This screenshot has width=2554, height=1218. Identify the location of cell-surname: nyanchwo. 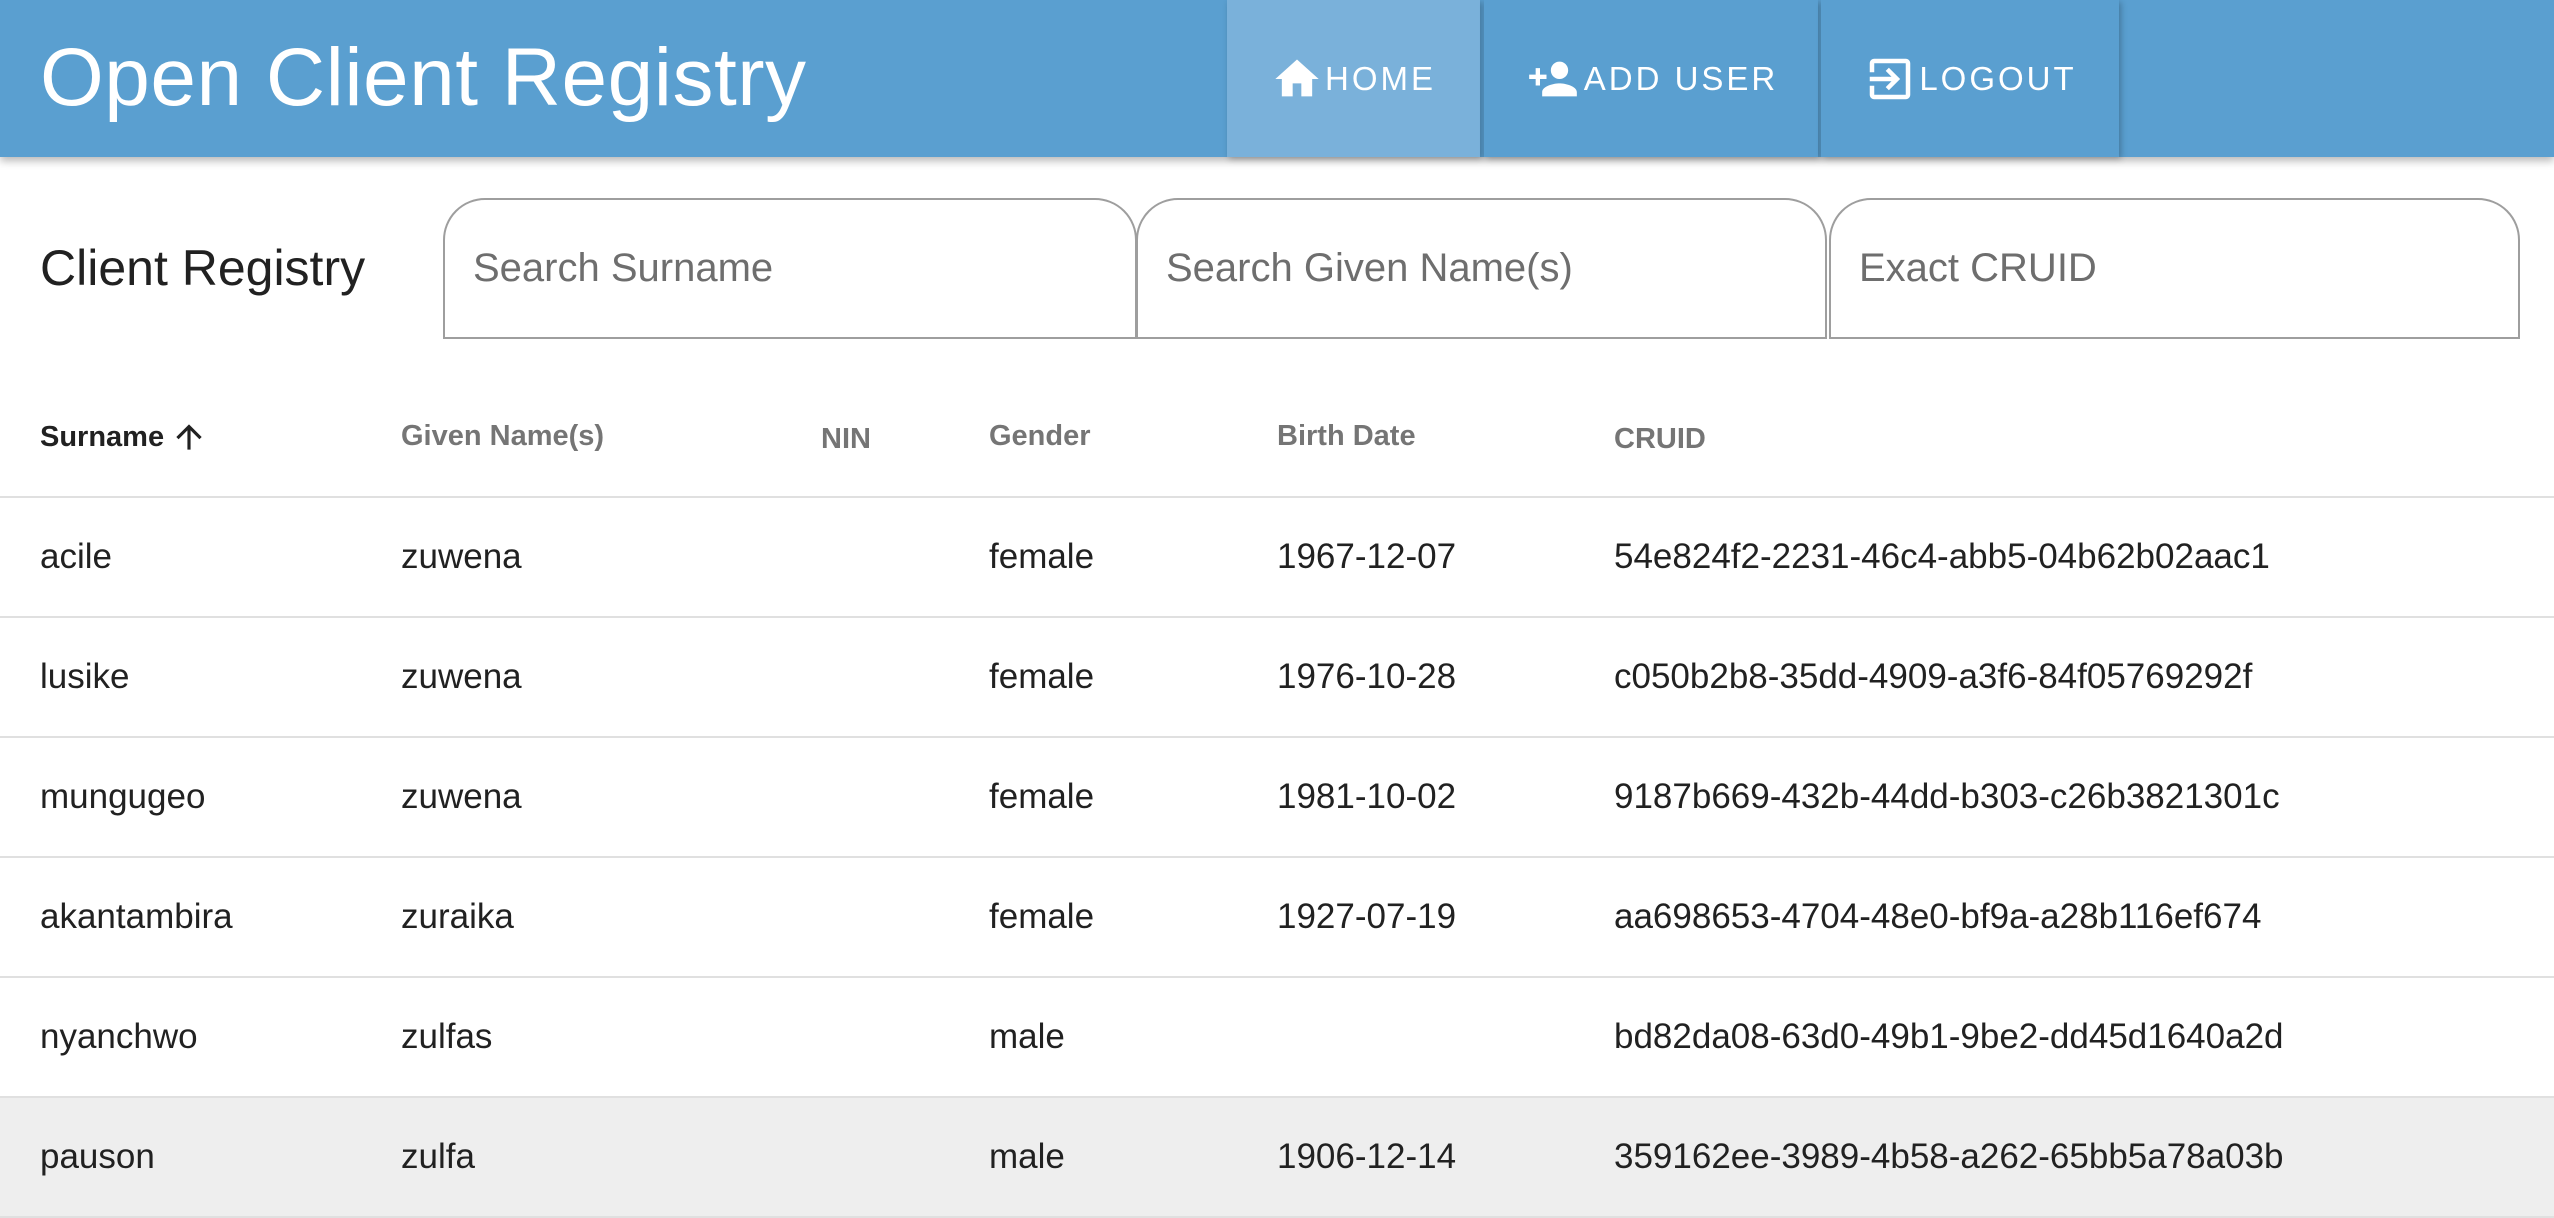
(119, 1036).